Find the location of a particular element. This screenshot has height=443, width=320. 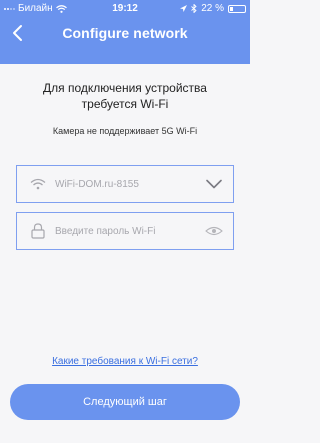

next-step-label: Следующий шаг is located at coordinates (125, 402).